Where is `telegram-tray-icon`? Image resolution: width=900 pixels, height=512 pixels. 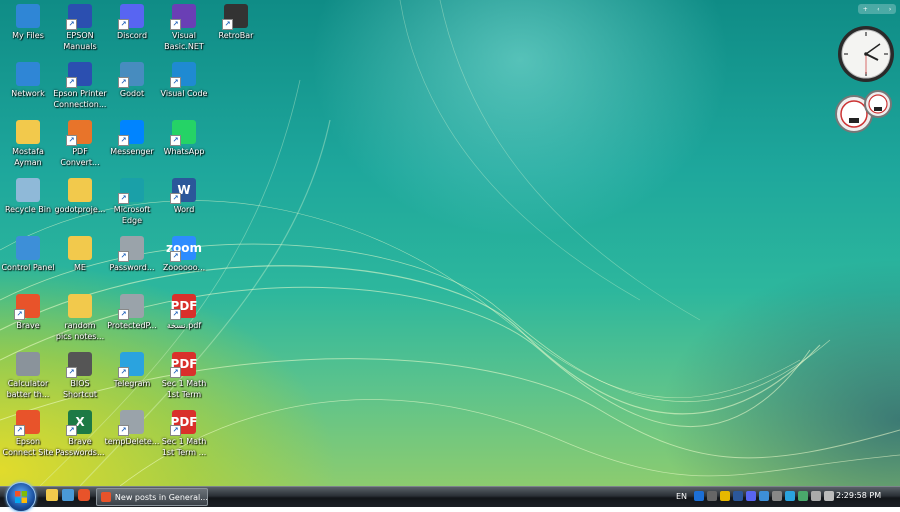
telegram-tray-icon is located at coordinates (790, 496).